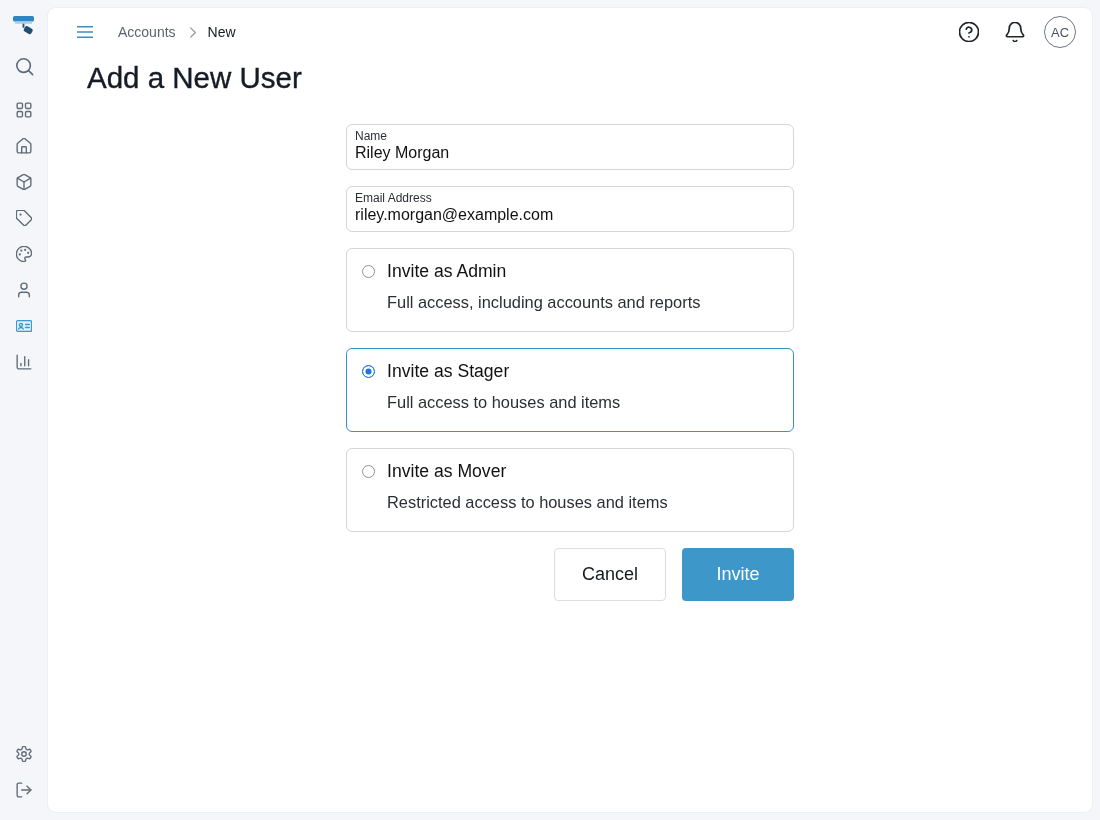  I want to click on secondary-button: Cancel, so click(610, 574).